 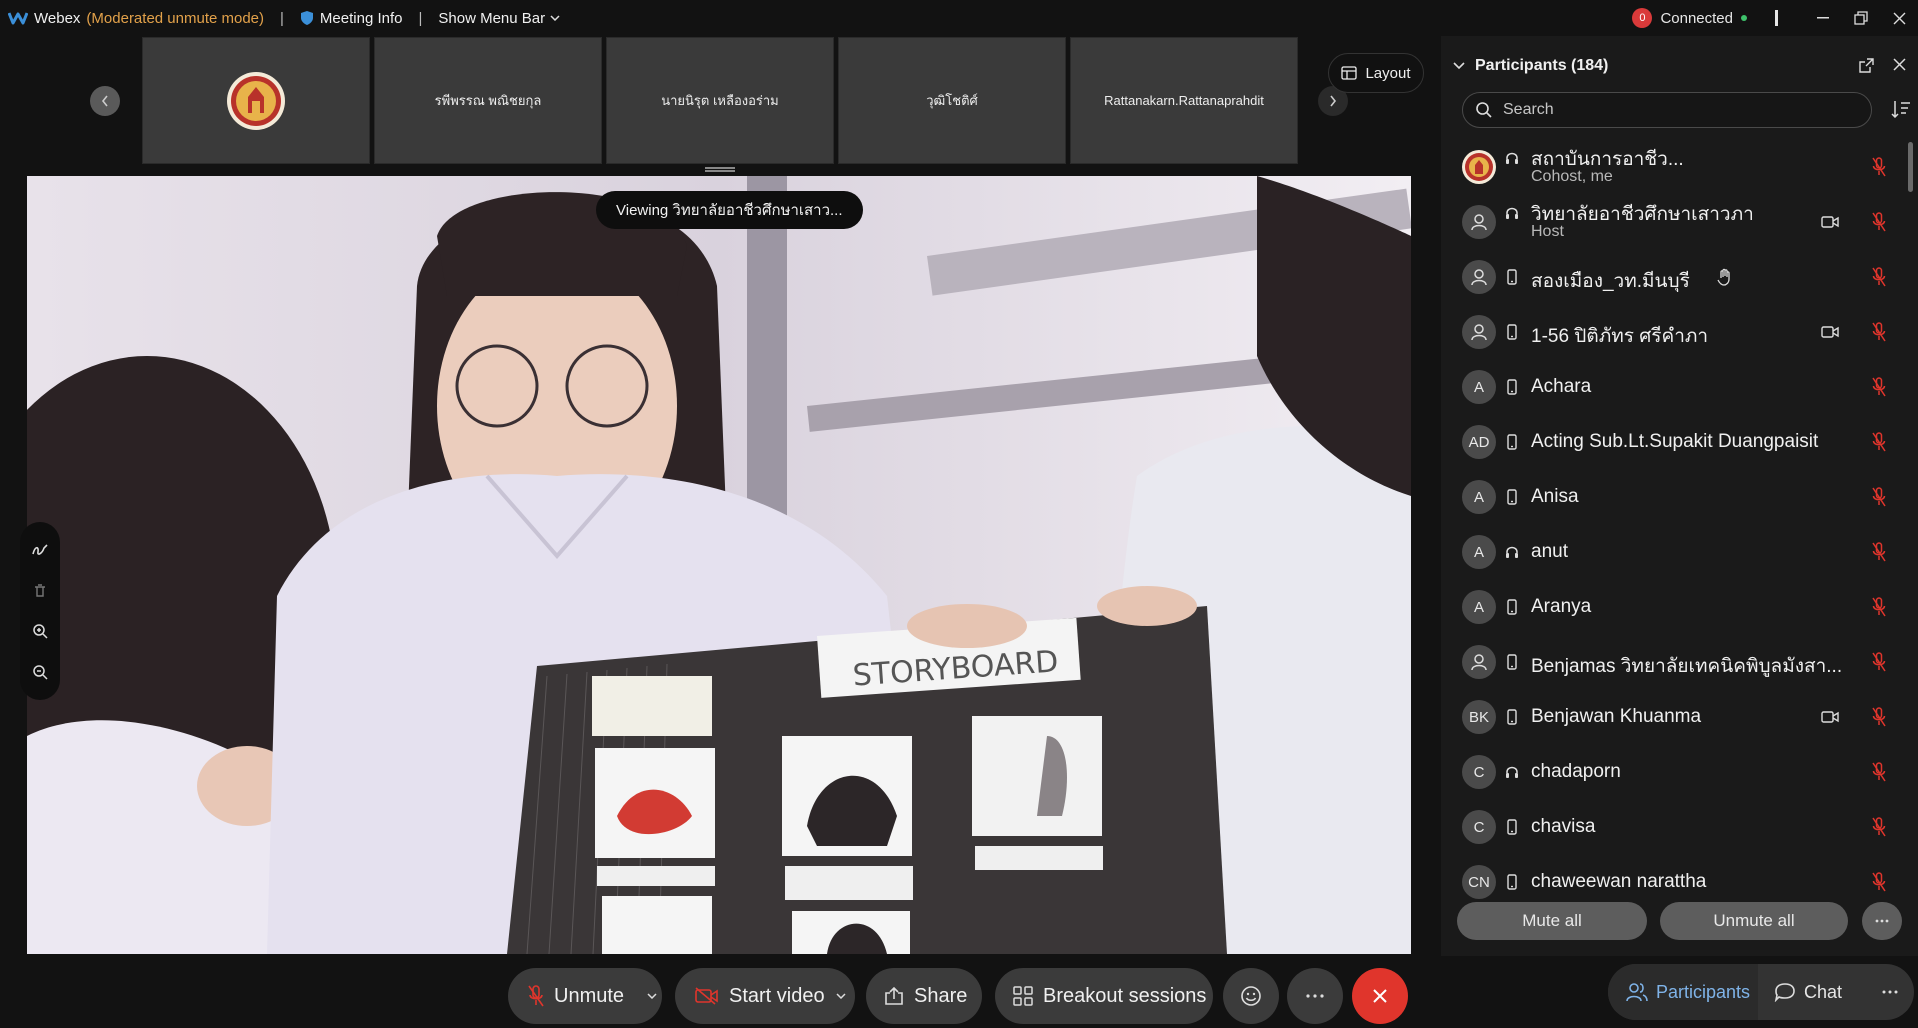 I want to click on restore-button, so click(x=1861, y=18).